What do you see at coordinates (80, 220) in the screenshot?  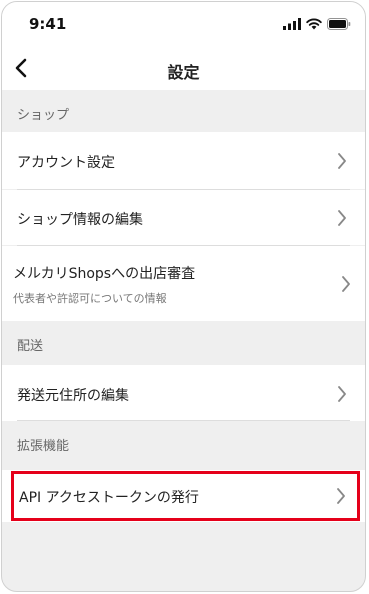 I see `row-label: ショップ情報の編集` at bounding box center [80, 220].